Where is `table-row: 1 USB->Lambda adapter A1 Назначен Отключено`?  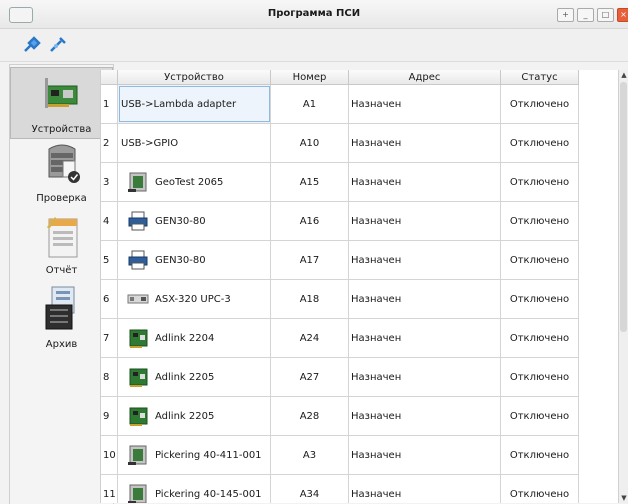
table-row: 1 USB->Lambda adapter A1 Назначен Отключено is located at coordinates (340, 104).